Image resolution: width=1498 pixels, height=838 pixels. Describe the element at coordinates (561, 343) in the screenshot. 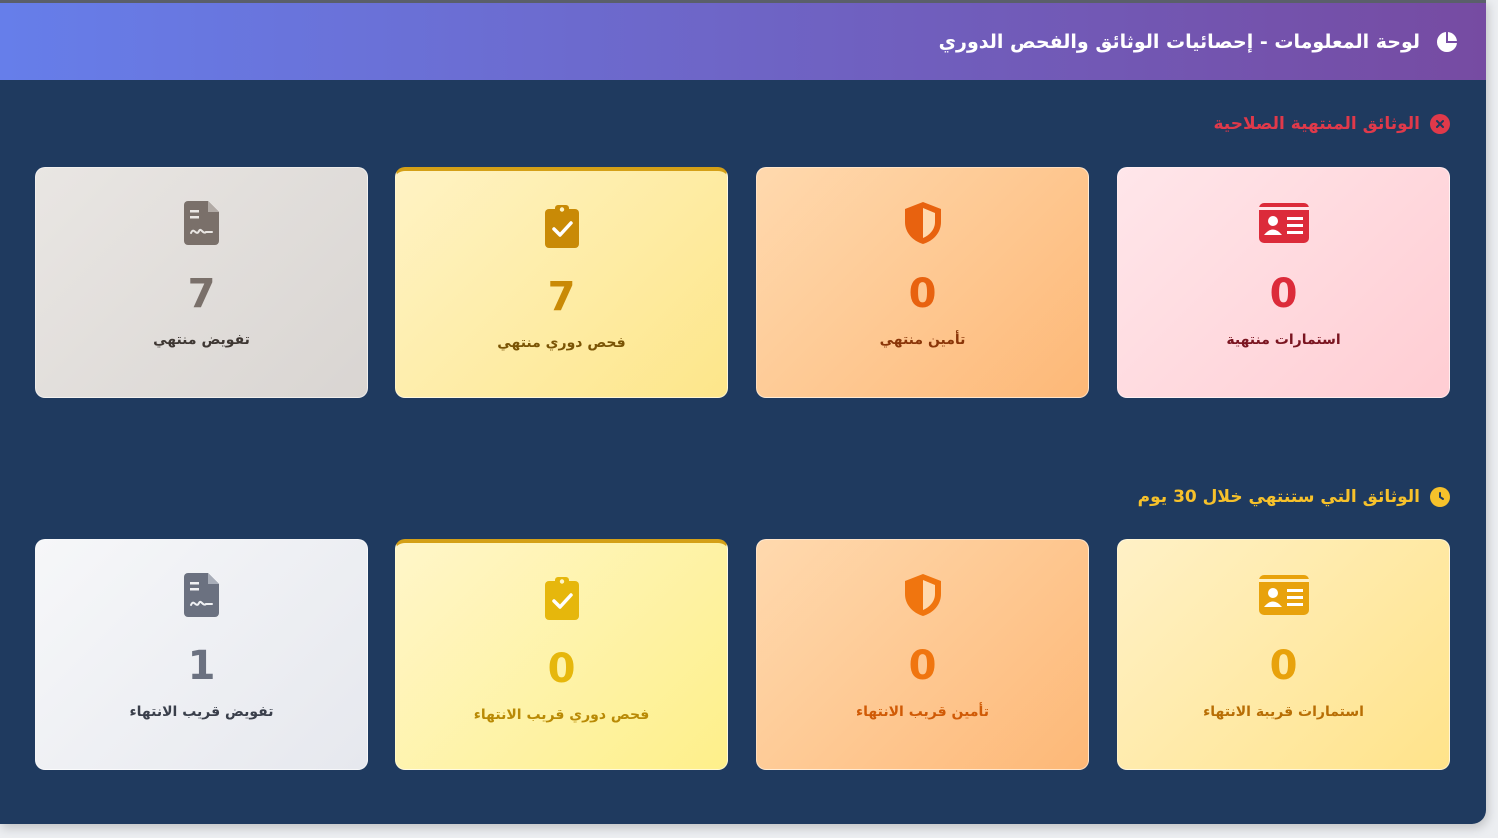

I see `card-label: فحص دوري منتهي` at that location.